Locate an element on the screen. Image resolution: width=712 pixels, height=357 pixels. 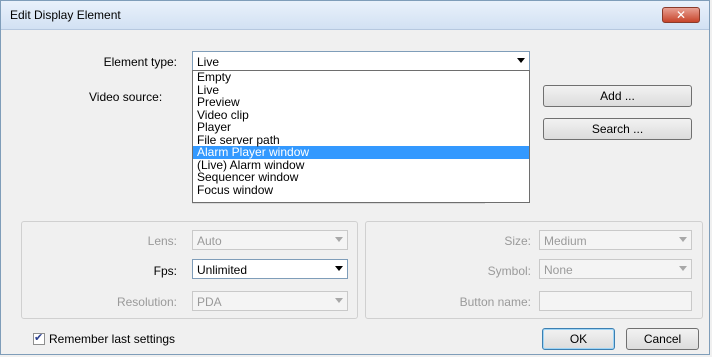
element-type-value: Live is located at coordinates (208, 62).